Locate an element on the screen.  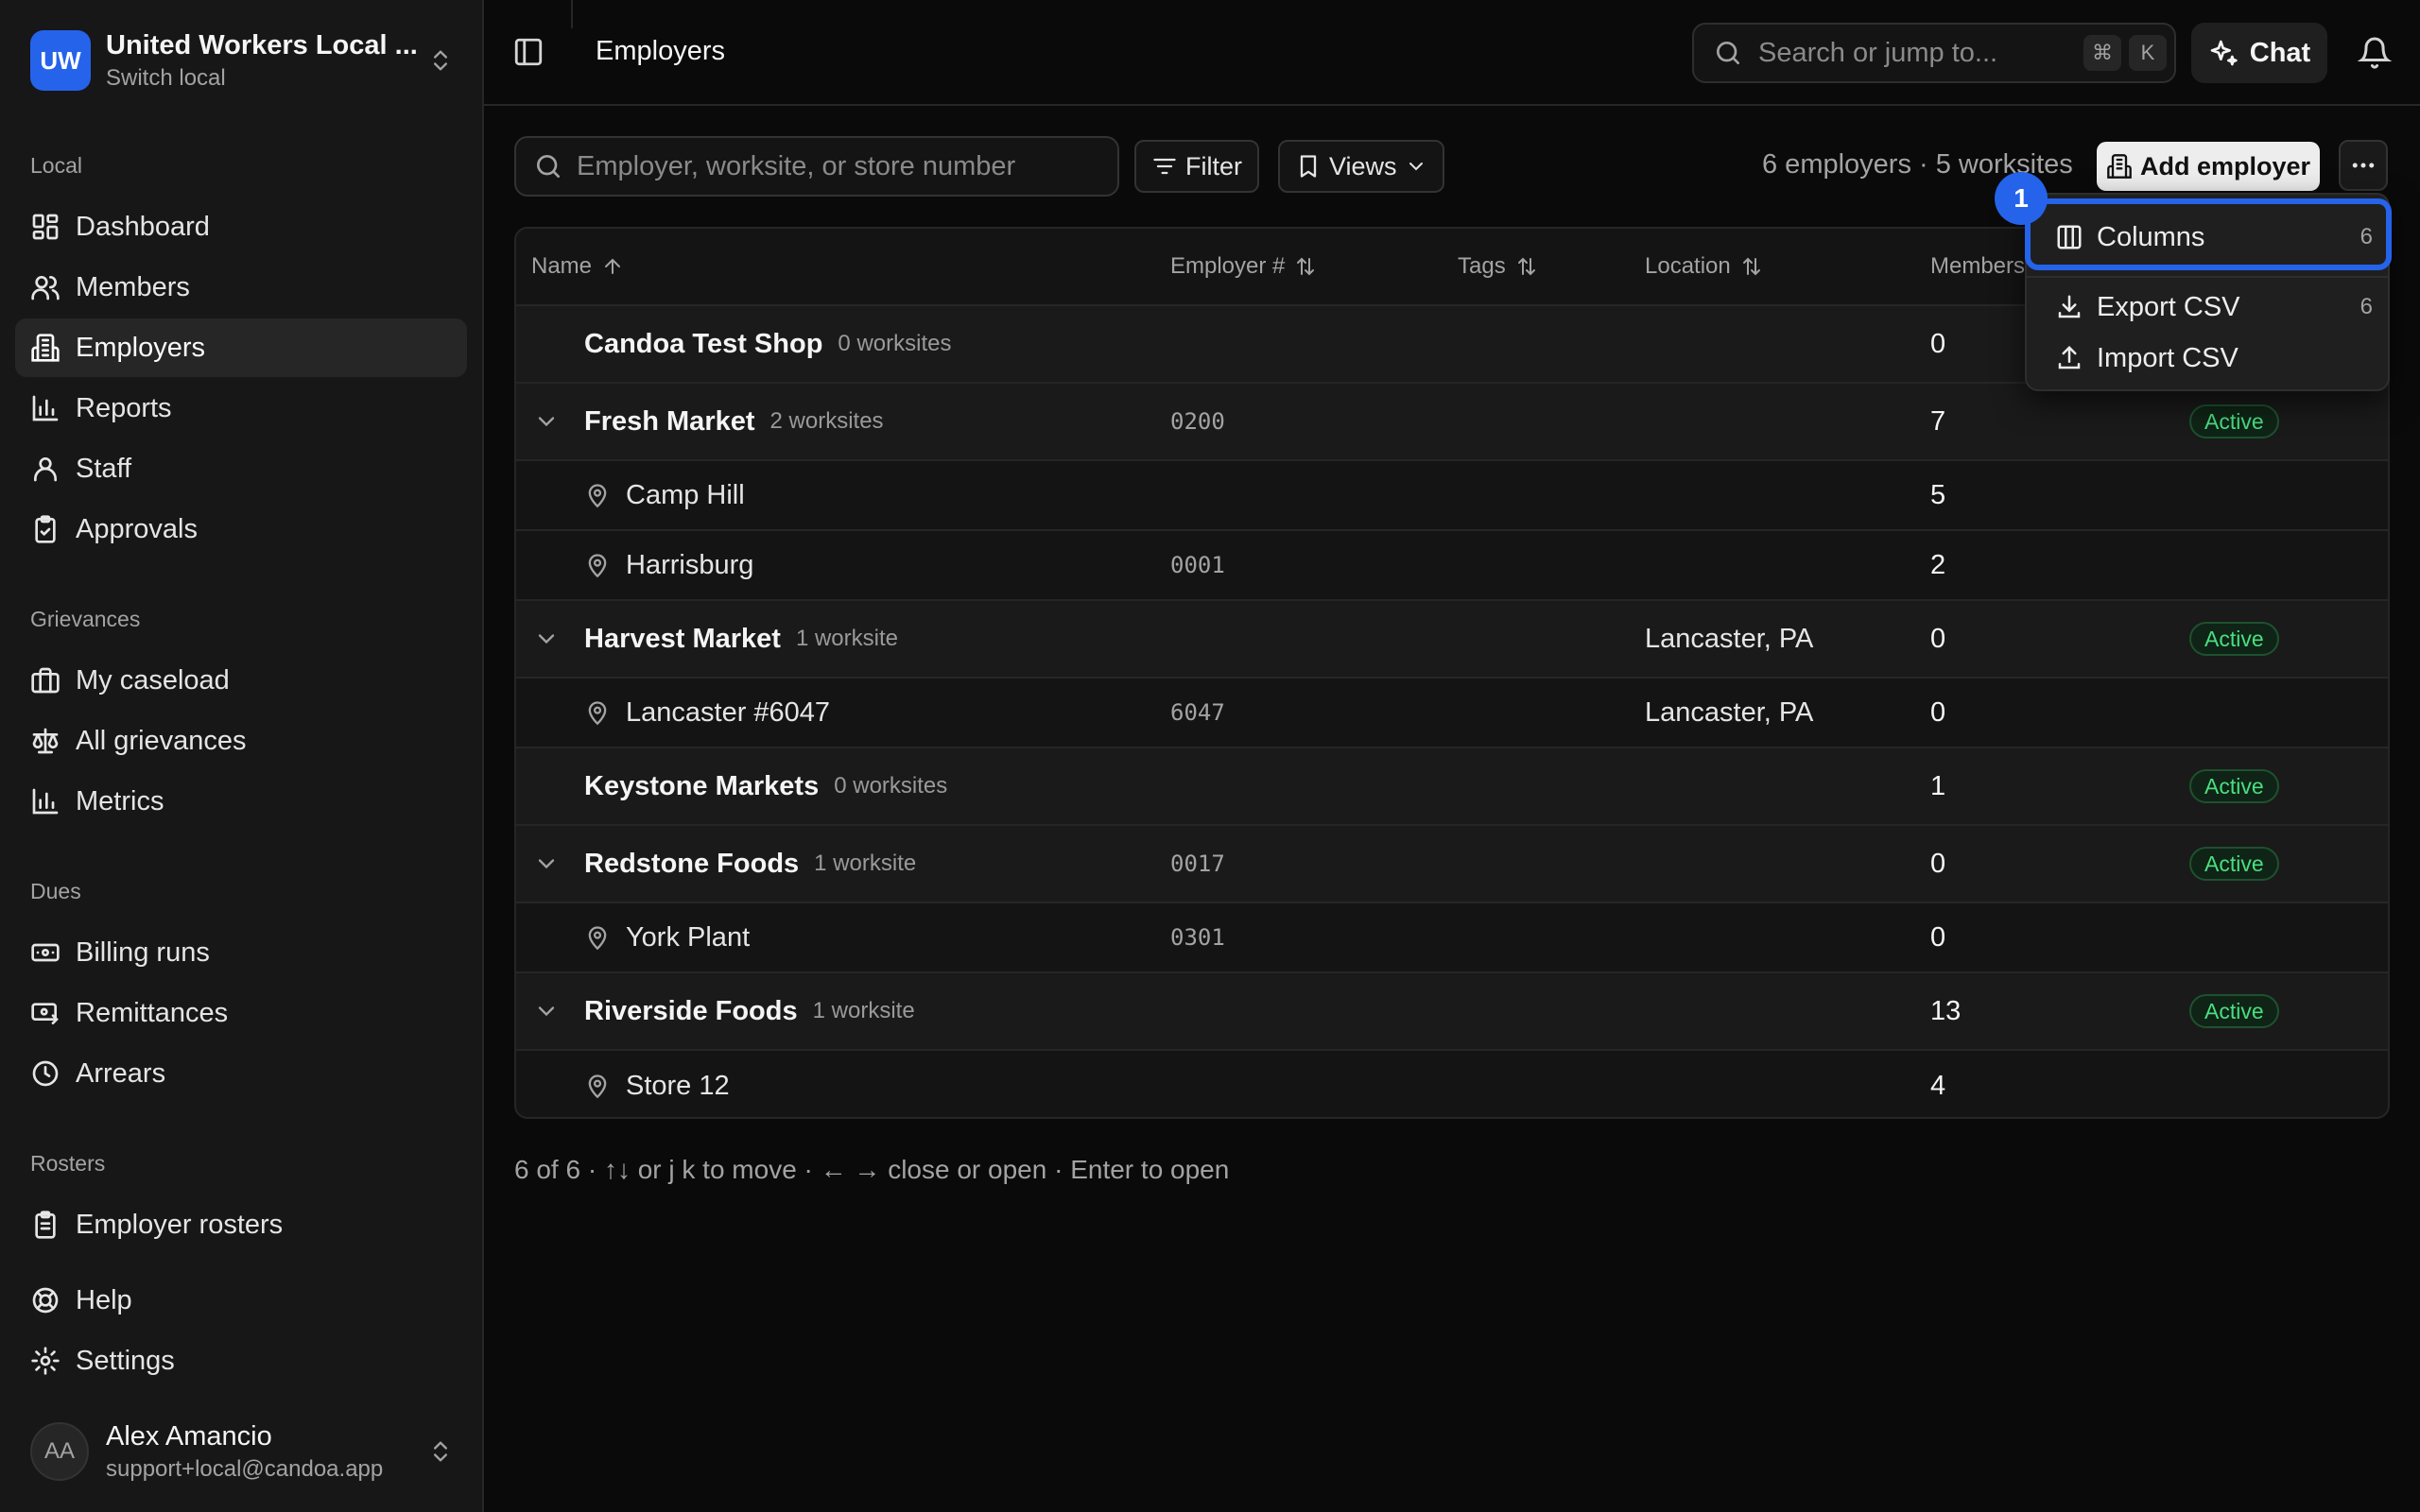
org-switcher: UW United Workers Local ... Switch local is located at coordinates (242, 60).